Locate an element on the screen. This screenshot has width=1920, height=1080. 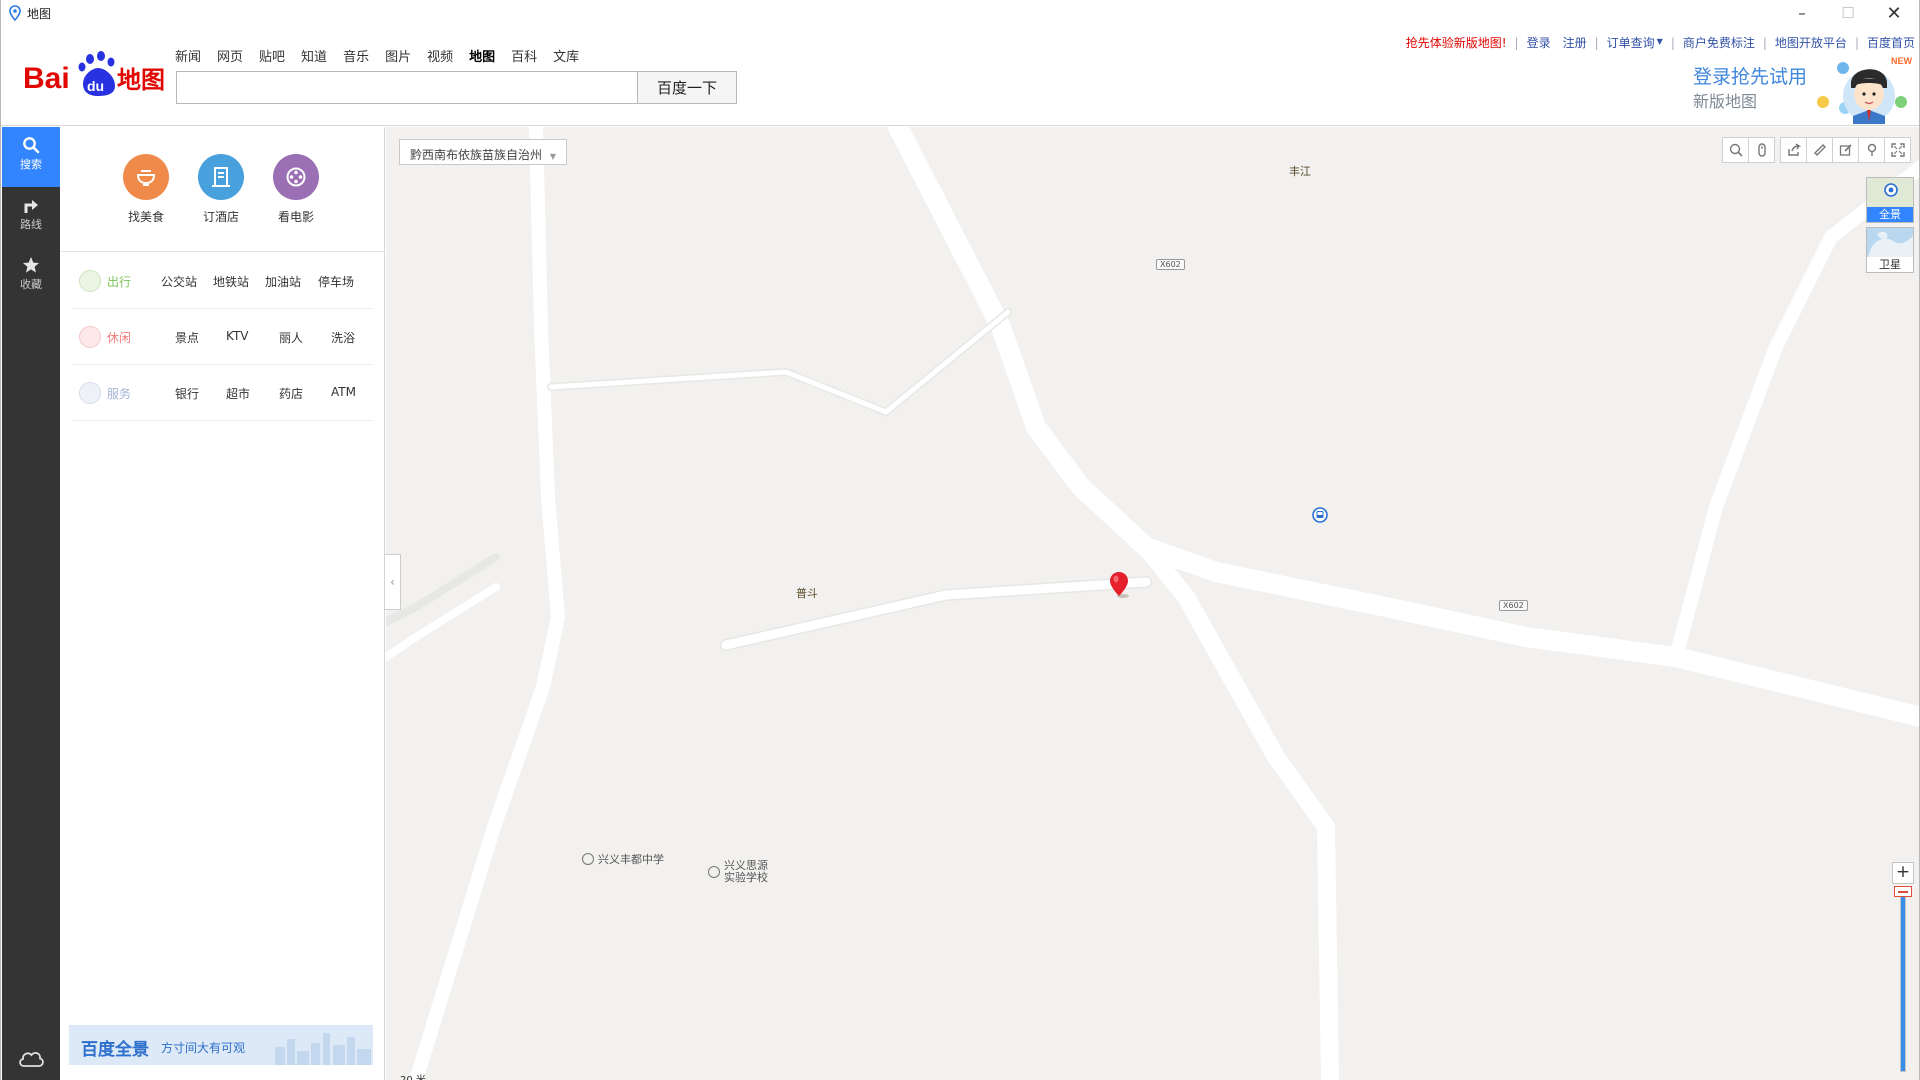
new-map-promo: 登录抢先试用 新版地图 NEW is located at coordinates (1803, 88).